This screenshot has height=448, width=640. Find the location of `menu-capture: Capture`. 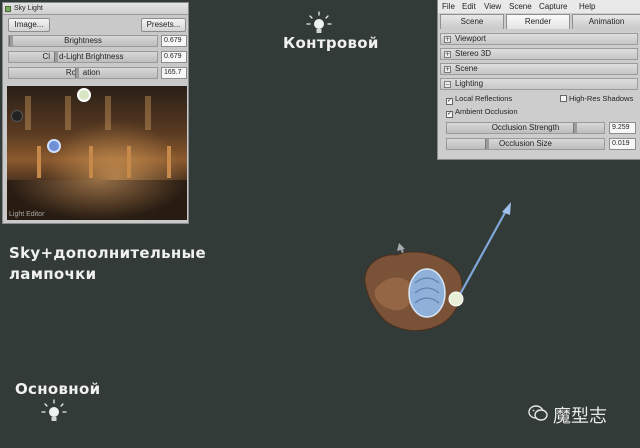

menu-capture: Capture is located at coordinates (553, 6).